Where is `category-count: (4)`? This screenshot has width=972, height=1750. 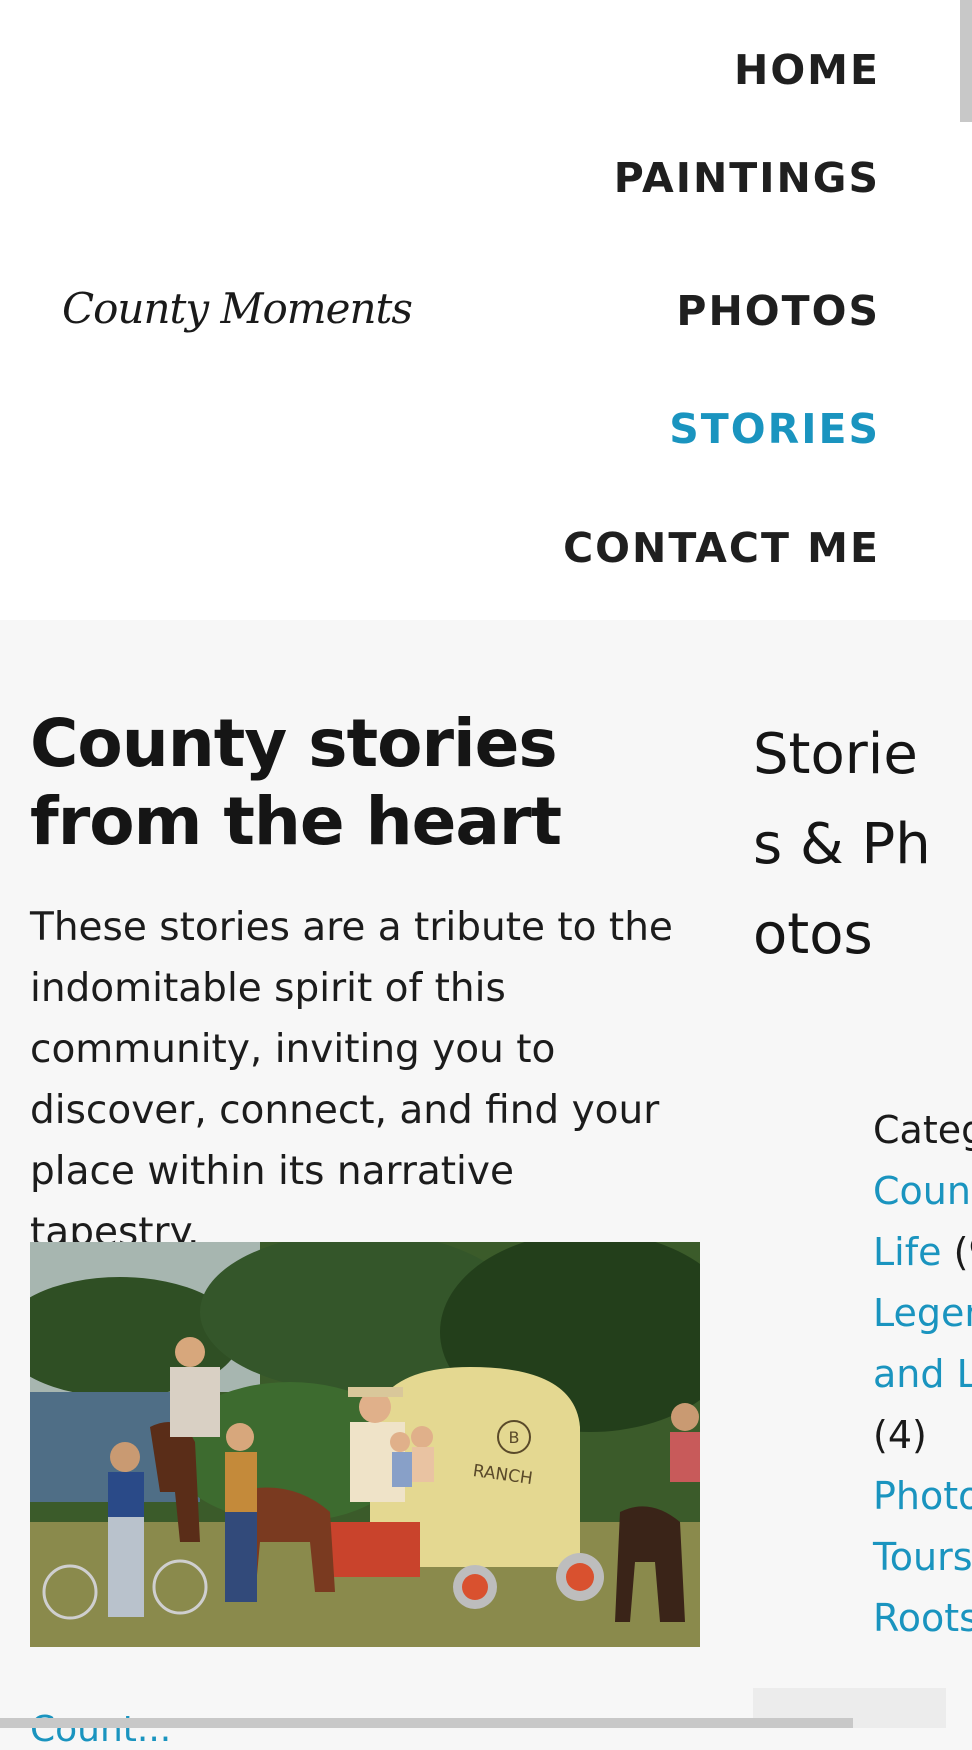 category-count: (4) is located at coordinates (900, 1435).